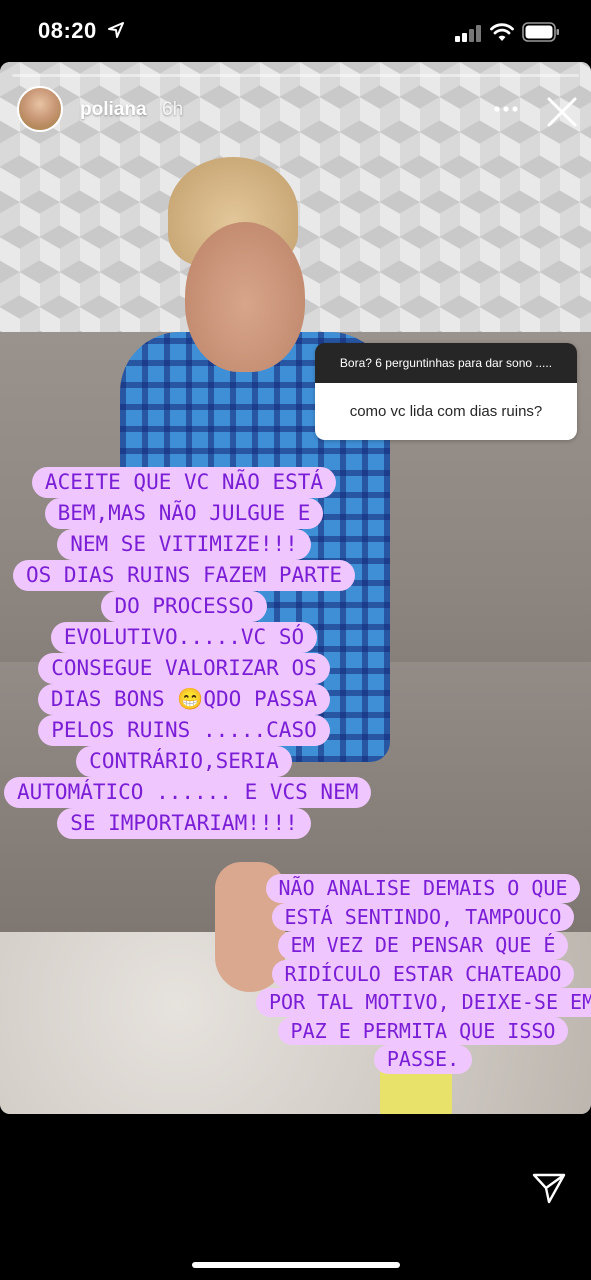  I want to click on caption-line: NÃO ANALISE DEMAIS O QUE, so click(423, 888).